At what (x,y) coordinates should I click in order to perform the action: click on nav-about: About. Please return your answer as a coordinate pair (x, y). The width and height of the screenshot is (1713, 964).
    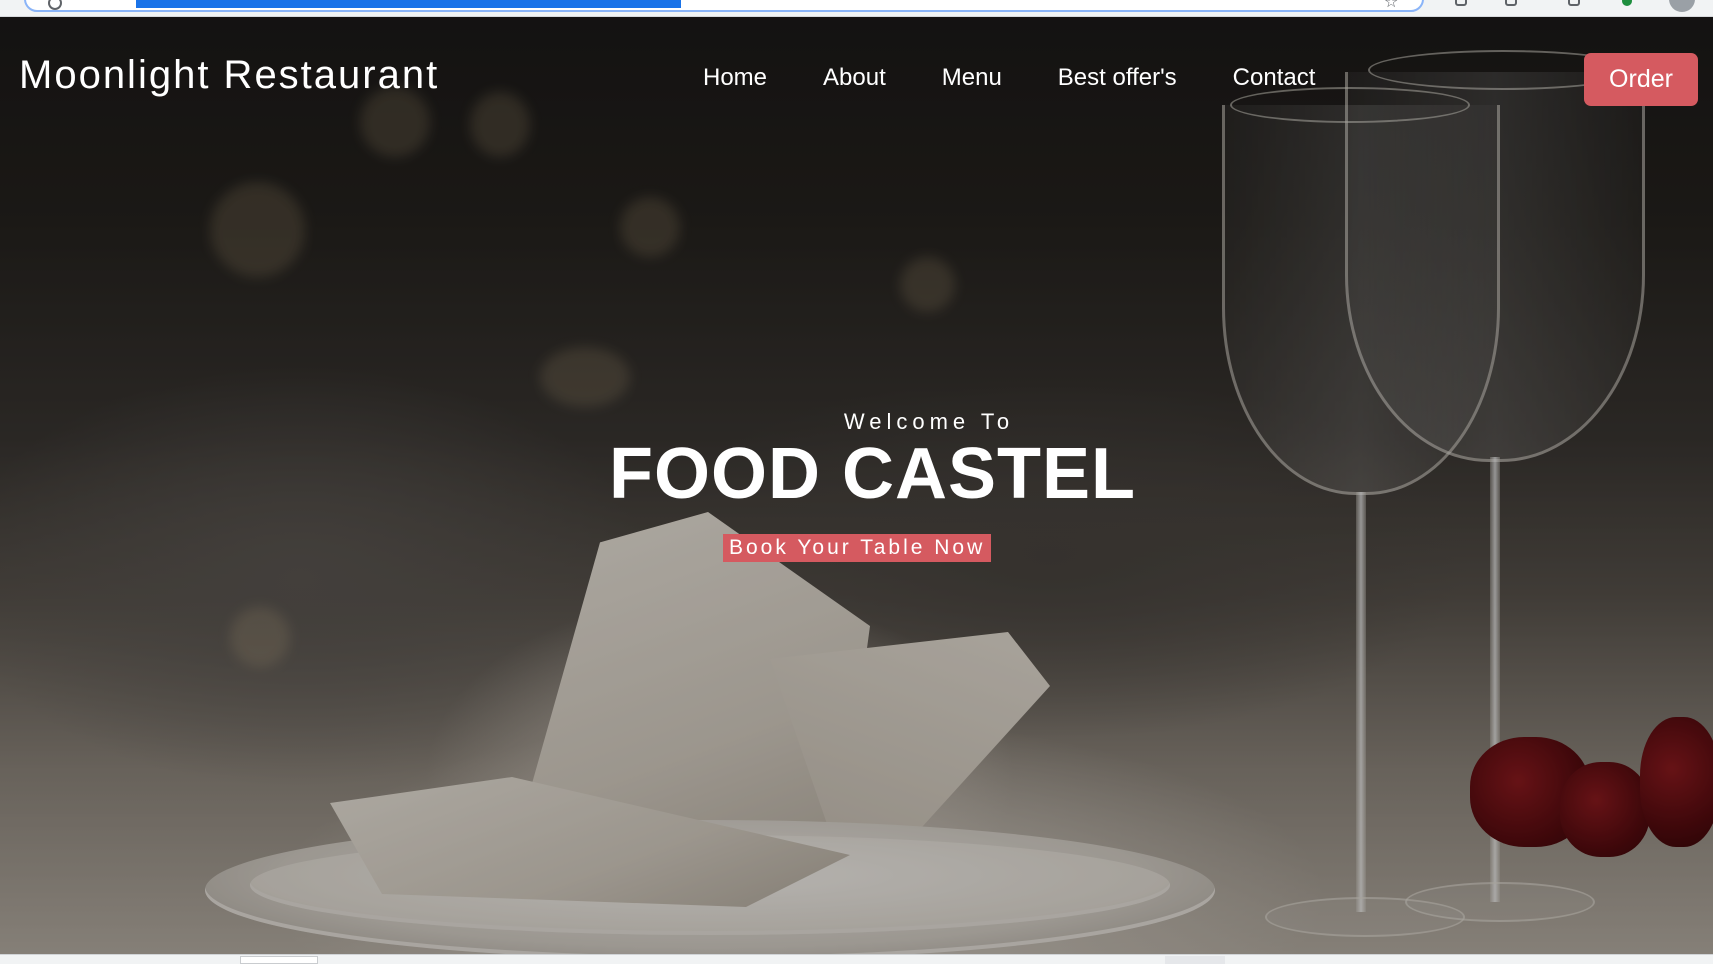
    Looking at the image, I should click on (854, 78).